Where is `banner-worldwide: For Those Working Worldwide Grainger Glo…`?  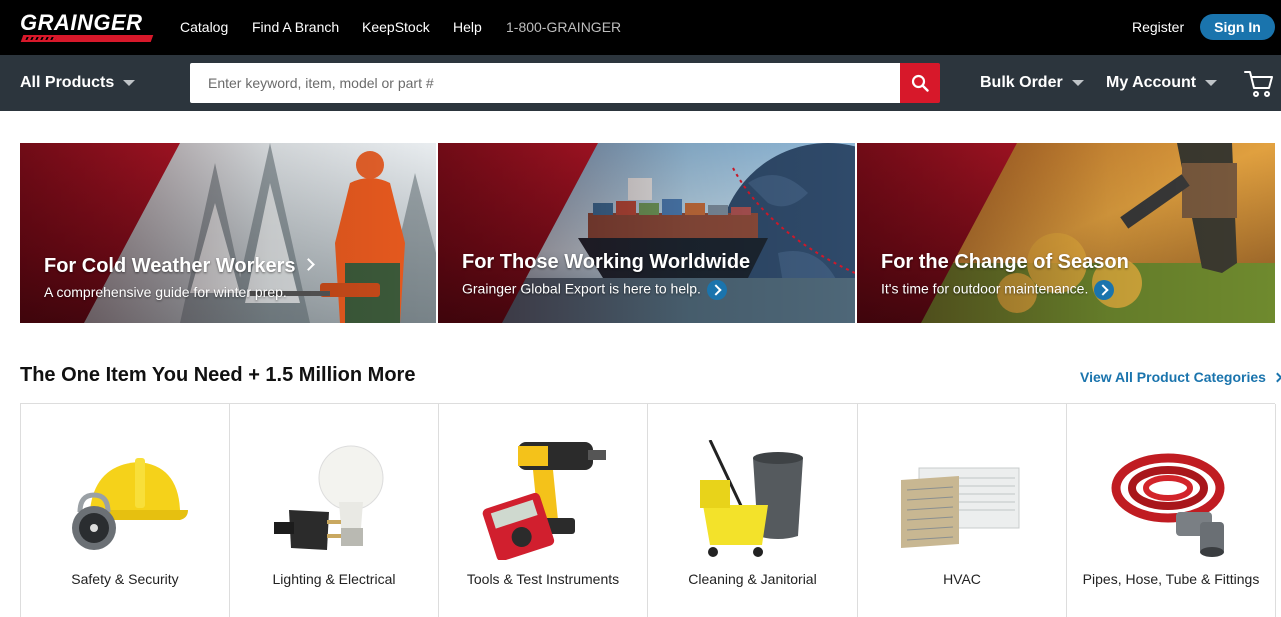 banner-worldwide: For Those Working Worldwide Grainger Glo… is located at coordinates (646, 233).